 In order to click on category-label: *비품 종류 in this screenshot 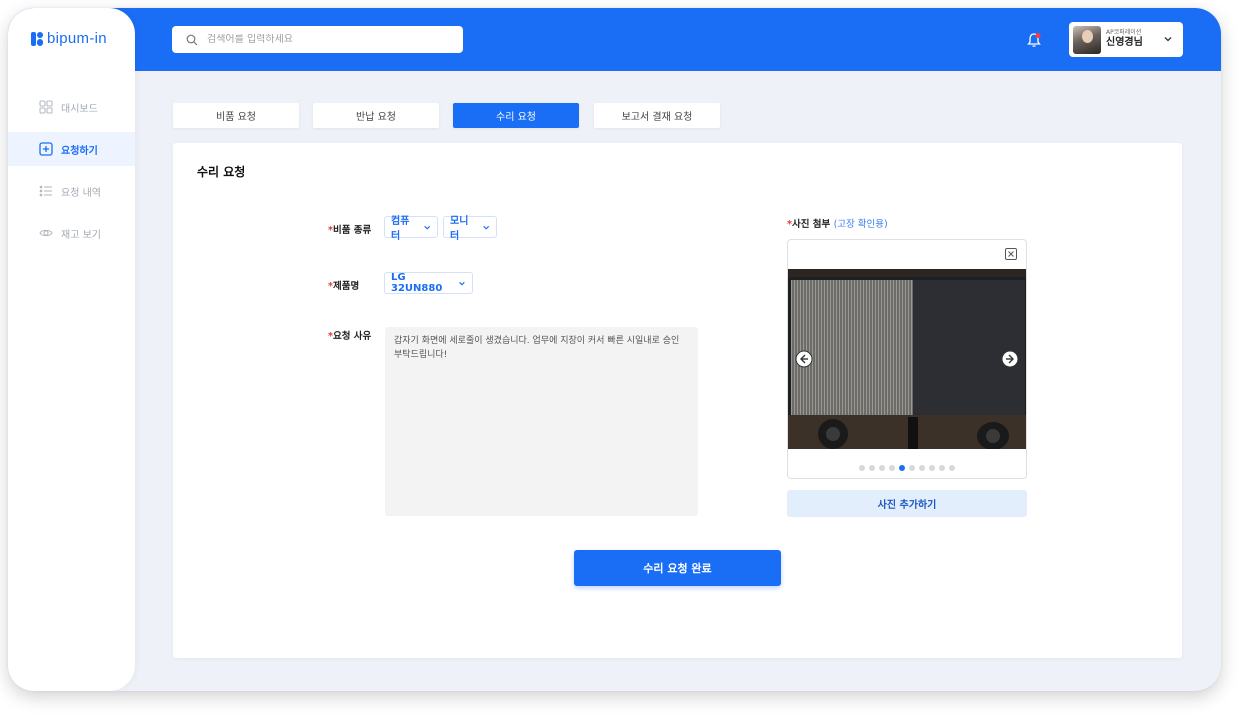, I will do `click(350, 230)`.